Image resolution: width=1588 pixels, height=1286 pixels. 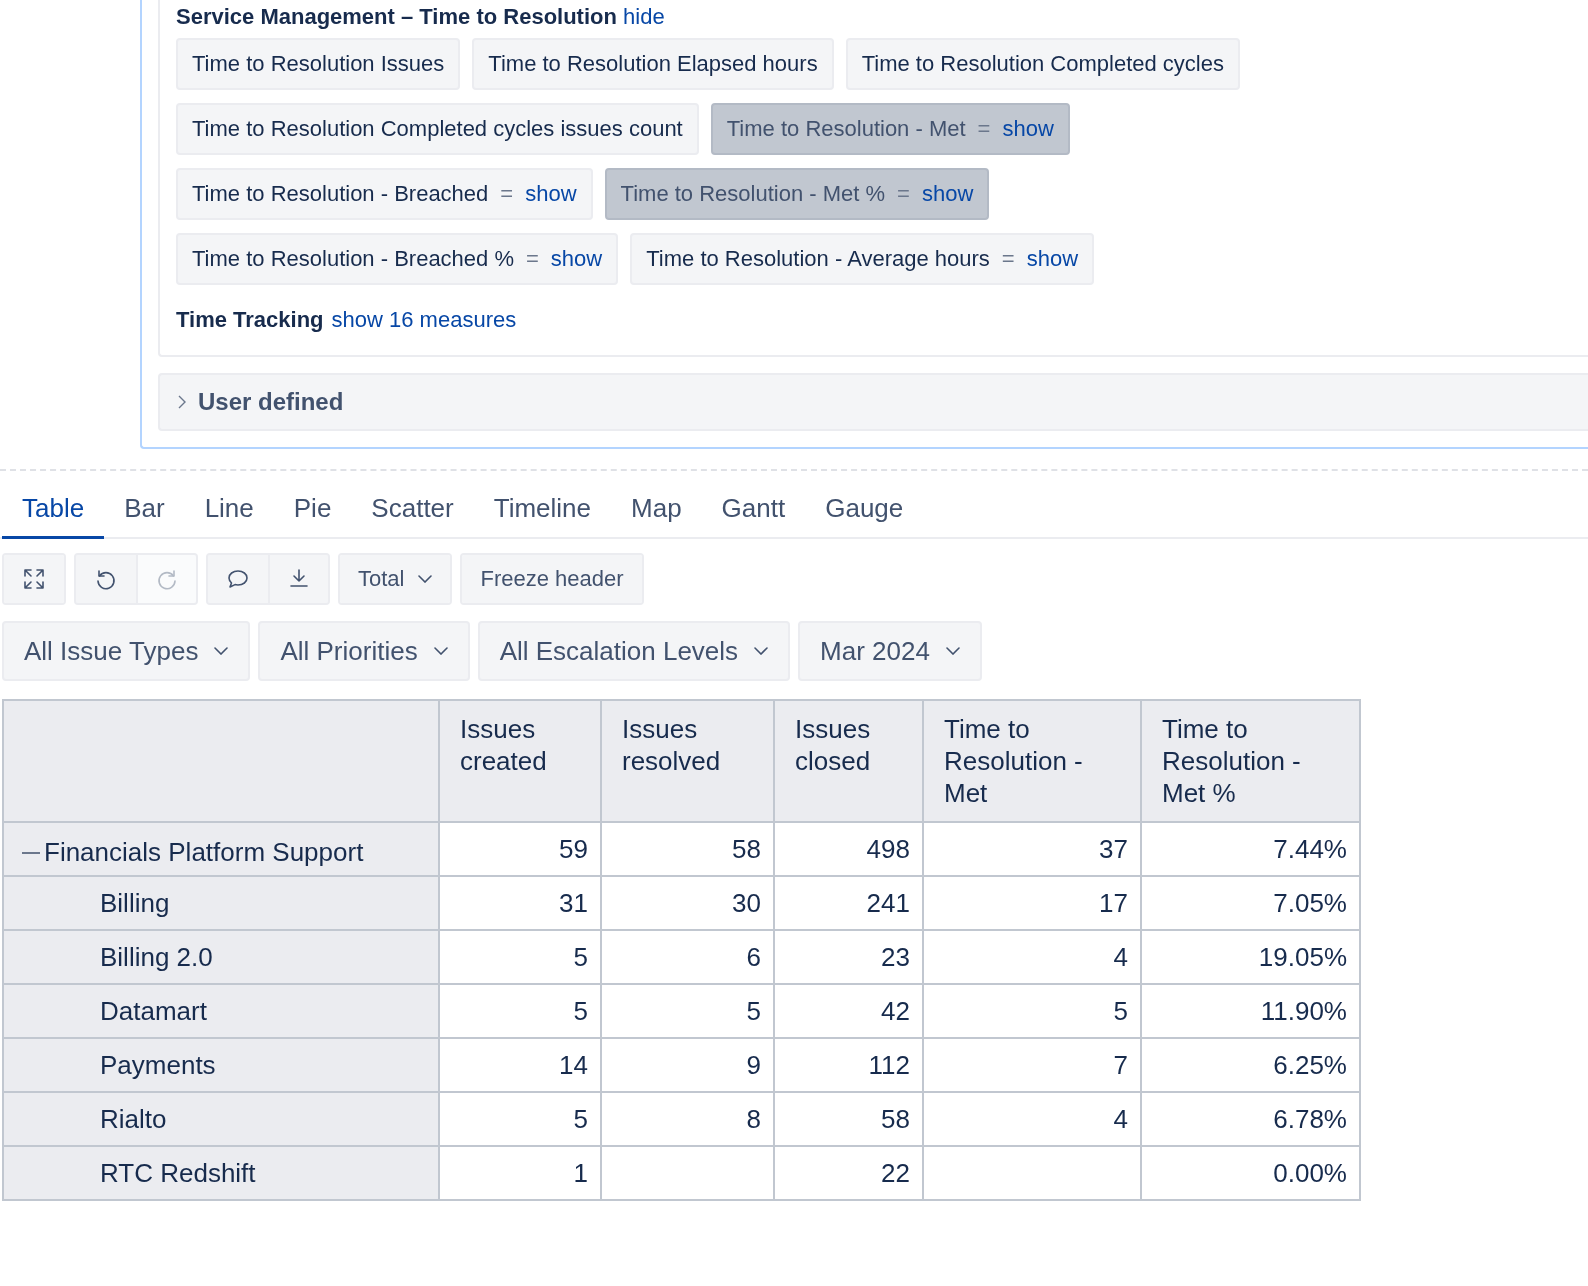 What do you see at coordinates (520, 1065) in the screenshot?
I see `table-cell: 14` at bounding box center [520, 1065].